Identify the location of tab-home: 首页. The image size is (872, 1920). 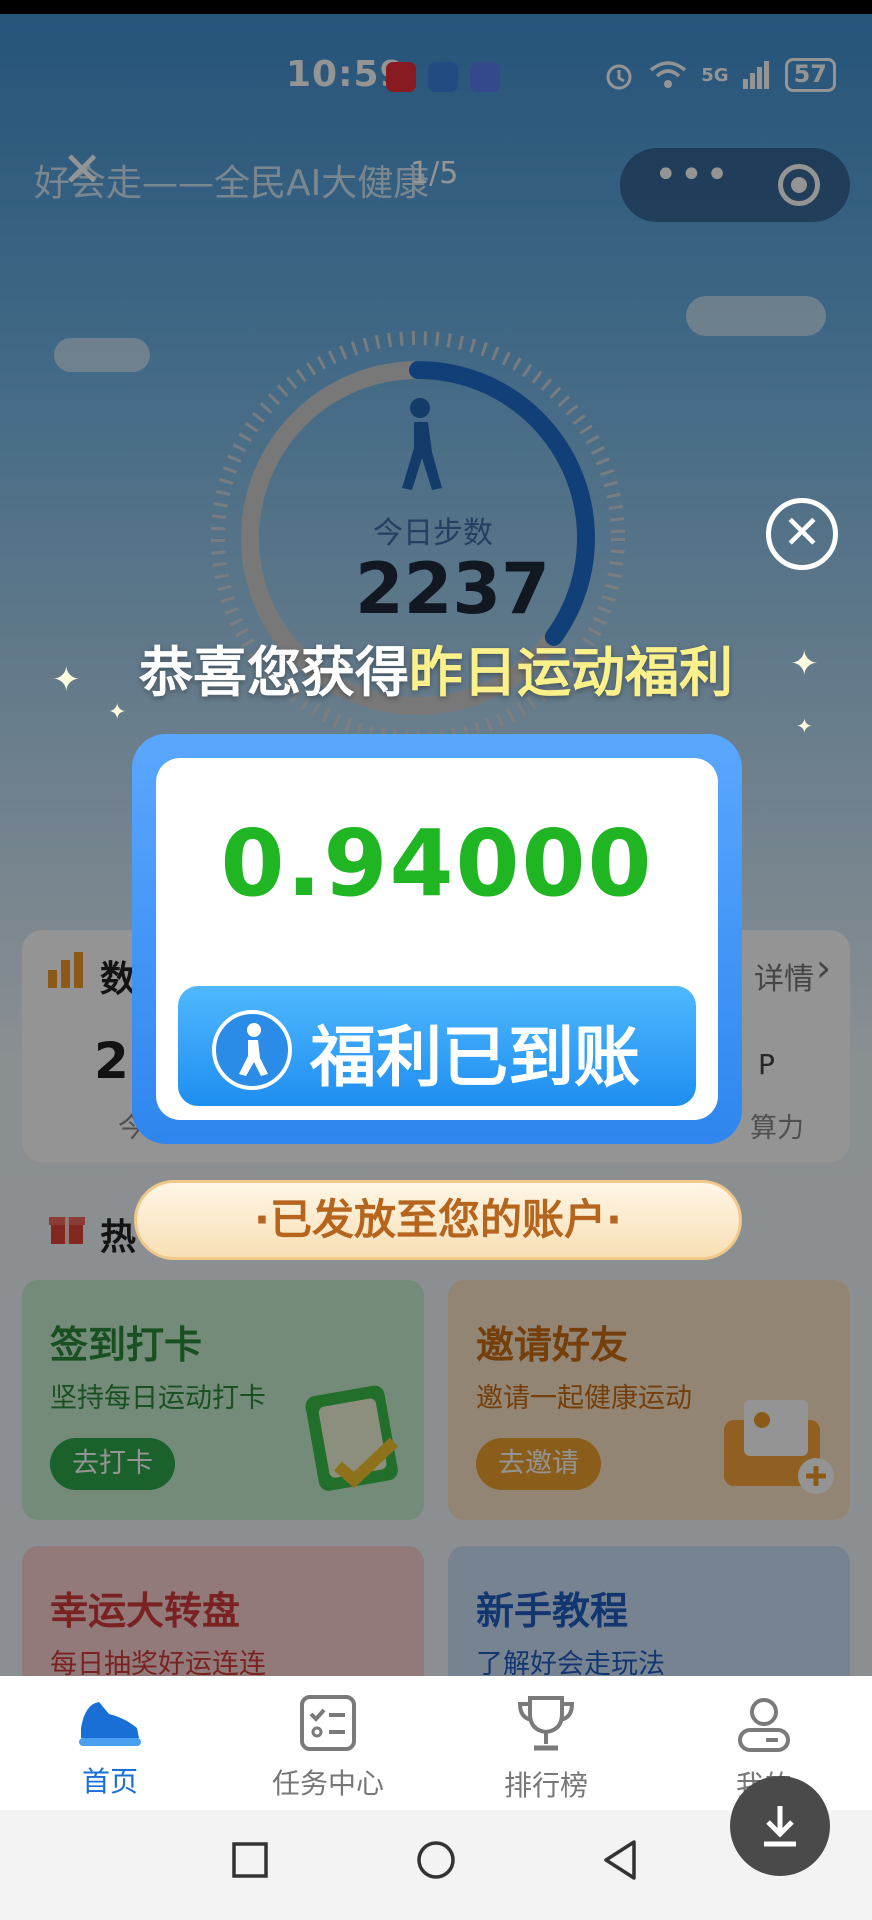
(110, 1747).